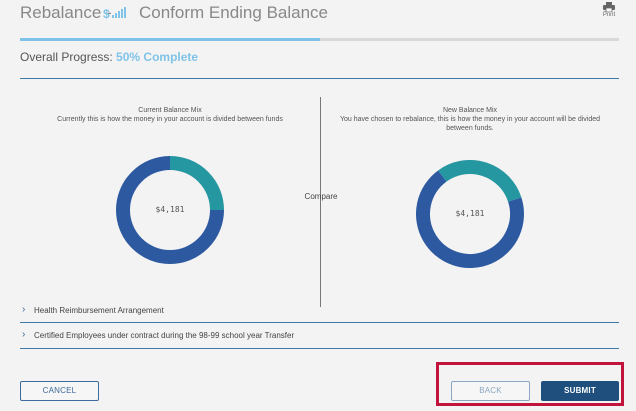 The width and height of the screenshot is (636, 411). I want to click on print-label: Print, so click(609, 15).